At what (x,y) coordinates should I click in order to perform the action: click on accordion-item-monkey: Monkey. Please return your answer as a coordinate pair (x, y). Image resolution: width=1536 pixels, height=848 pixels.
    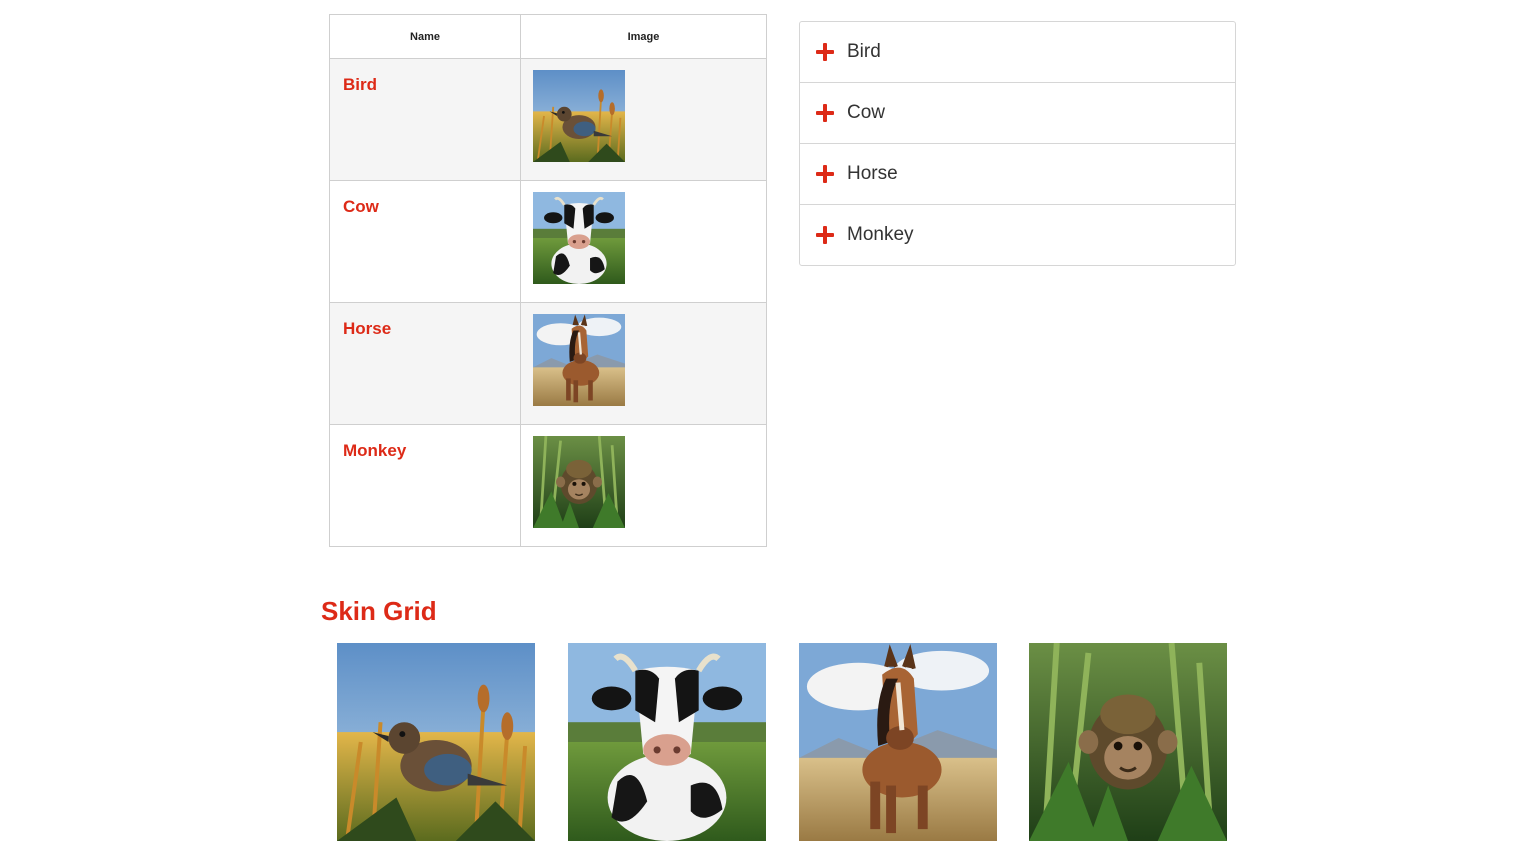
    Looking at the image, I should click on (1017, 235).